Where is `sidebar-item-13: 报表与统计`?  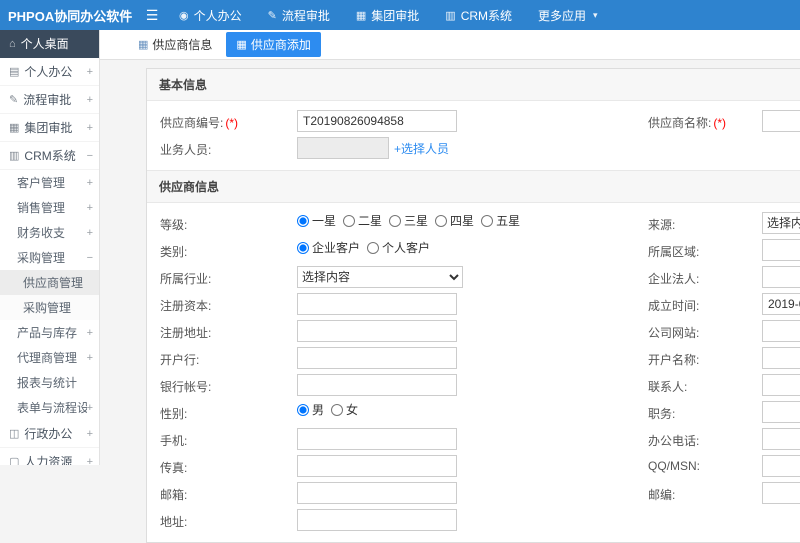
sidebar-item-13: 报表与统计 is located at coordinates (49, 382).